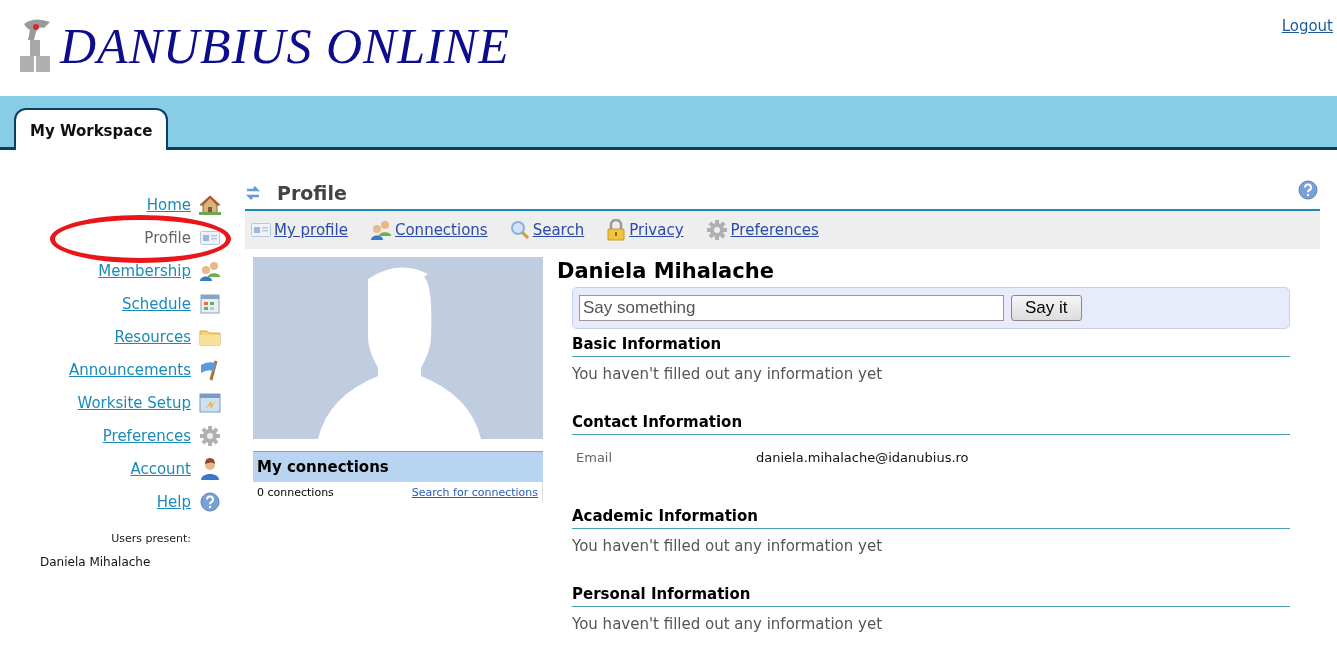 This screenshot has width=1337, height=664. What do you see at coordinates (146, 435) in the screenshot?
I see `nav-link: Preferences` at bounding box center [146, 435].